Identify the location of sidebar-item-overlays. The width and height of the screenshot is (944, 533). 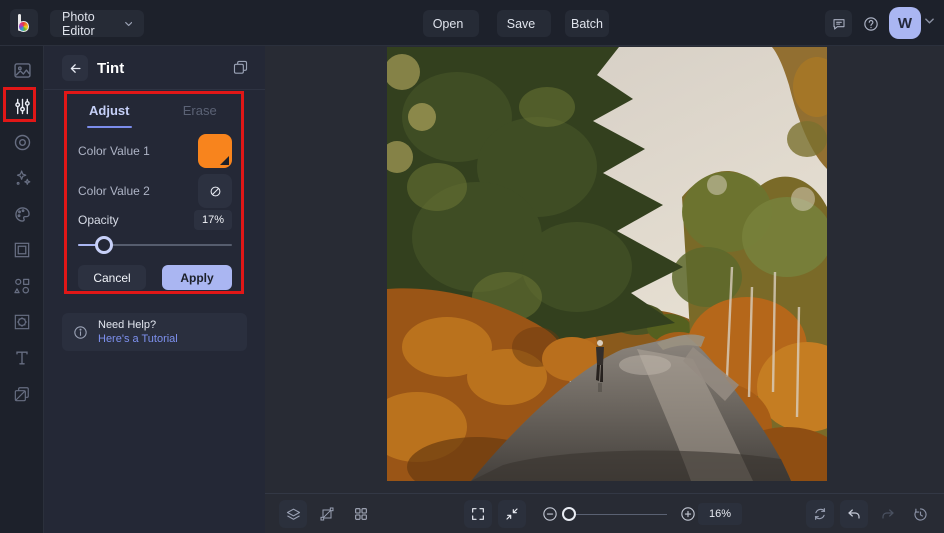
(22, 322).